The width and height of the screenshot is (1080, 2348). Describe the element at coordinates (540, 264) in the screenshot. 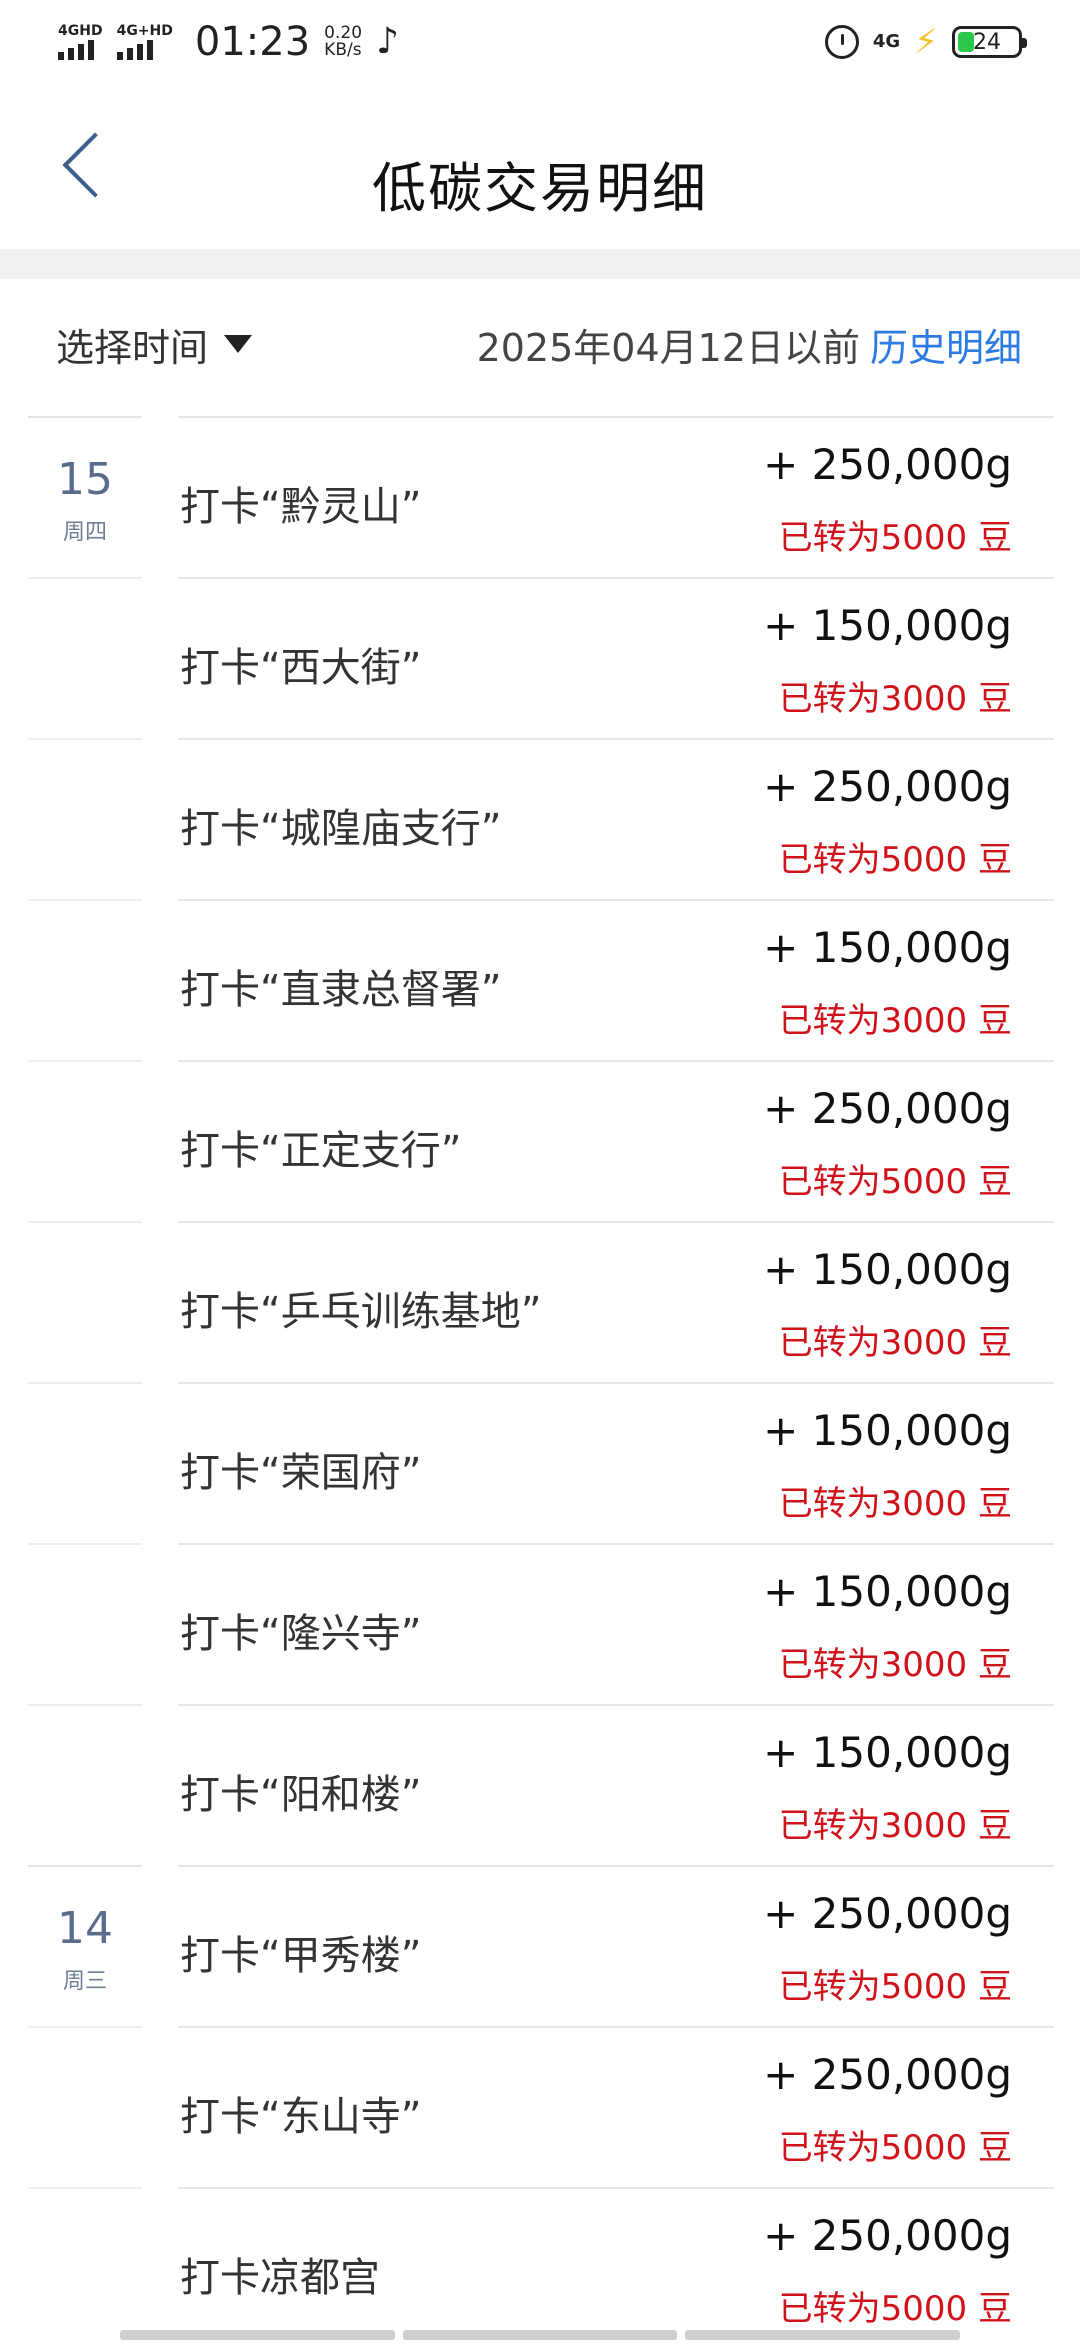

I see `section-divider` at that location.